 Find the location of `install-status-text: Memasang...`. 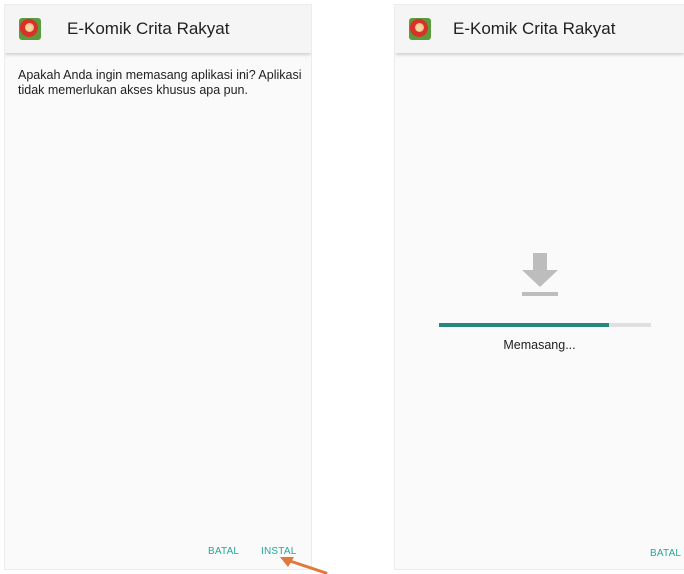

install-status-text: Memasang... is located at coordinates (539, 345).